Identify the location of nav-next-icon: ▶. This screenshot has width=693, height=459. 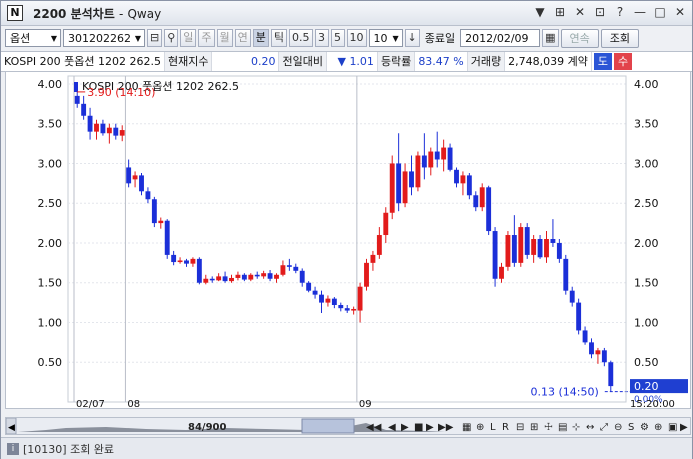
(430, 427).